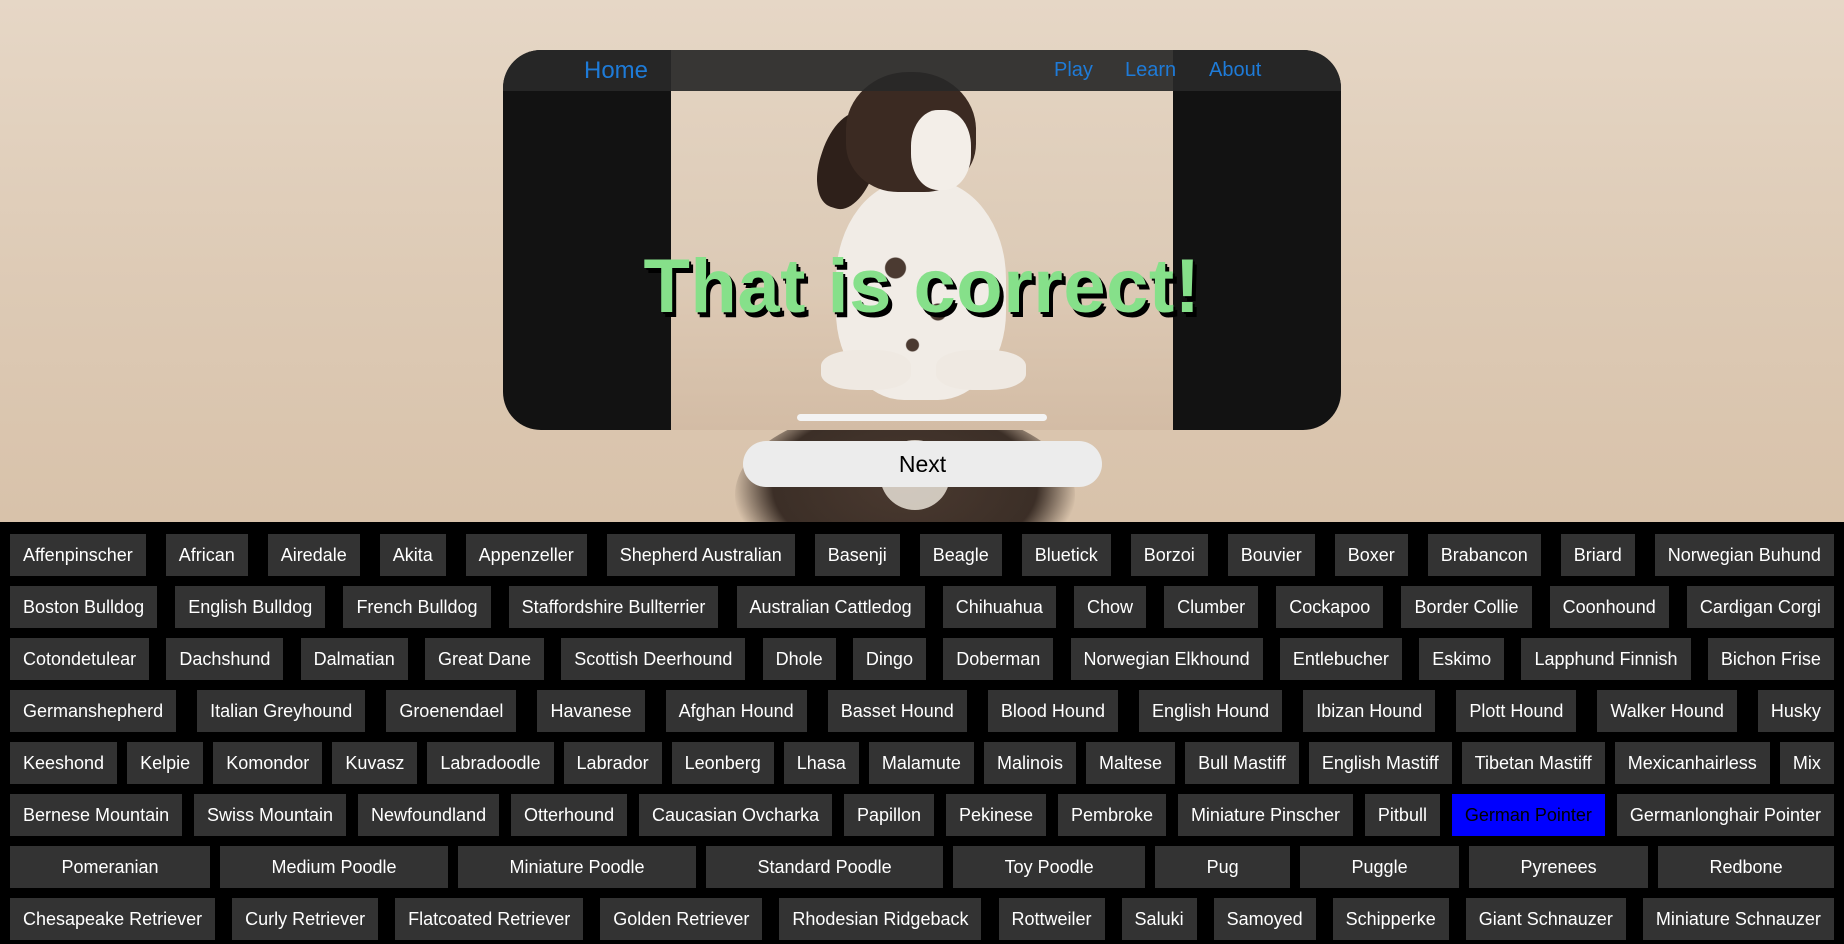 This screenshot has width=1844, height=944. Describe the element at coordinates (722, 763) in the screenshot. I see `breed-option-button: Leonberg` at that location.